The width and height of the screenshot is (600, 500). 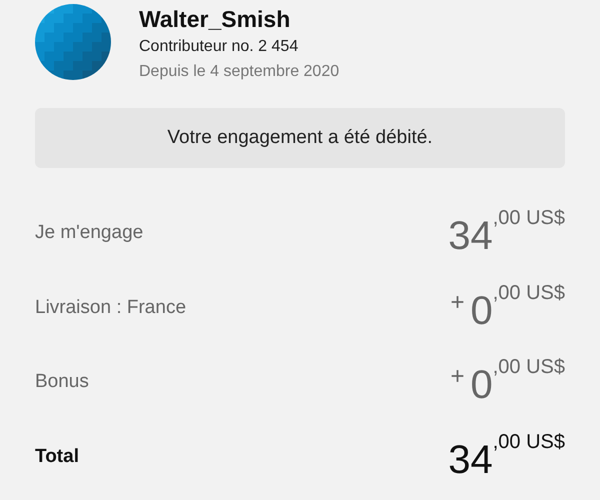 What do you see at coordinates (300, 138) in the screenshot?
I see `notice-banner: Votre engagement a été débité.` at bounding box center [300, 138].